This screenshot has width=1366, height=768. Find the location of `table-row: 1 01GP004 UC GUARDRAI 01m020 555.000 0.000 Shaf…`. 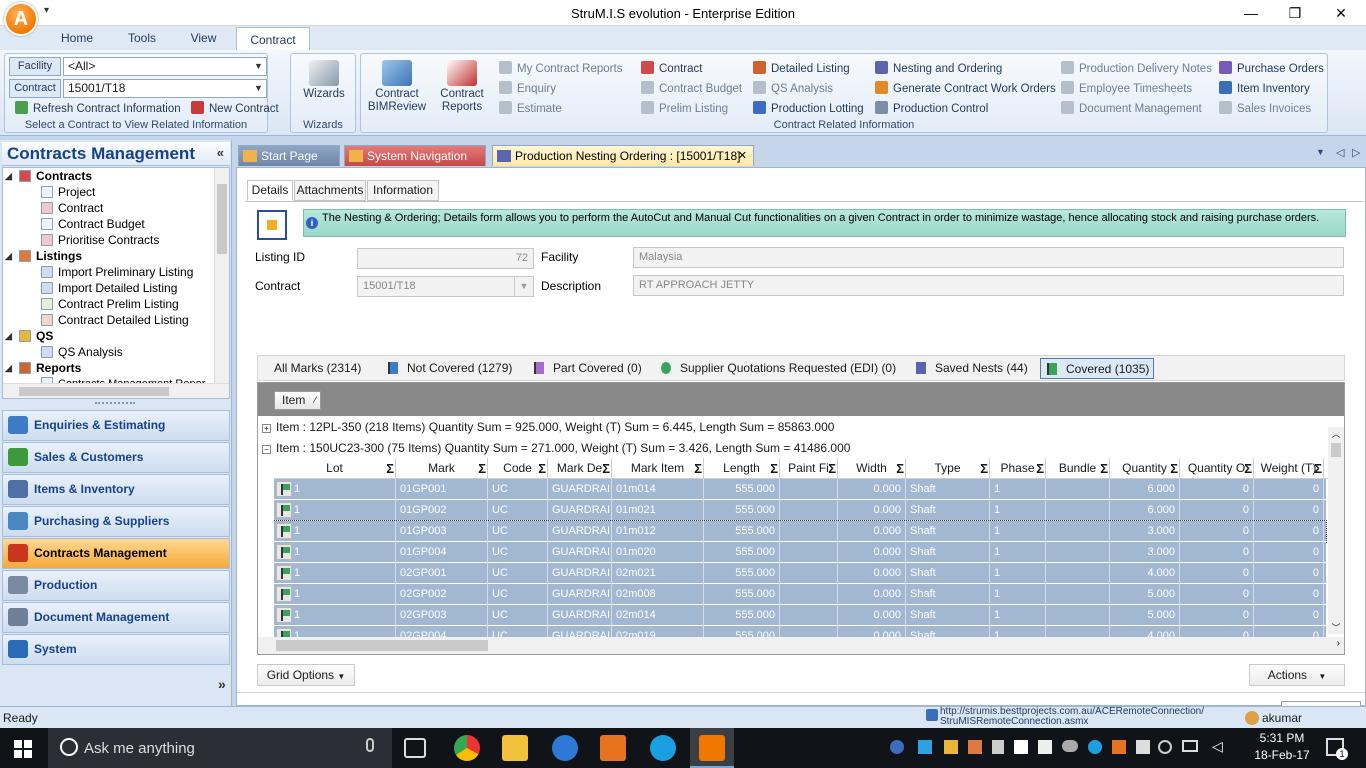

table-row: 1 01GP004 UC GUARDRAI 01m020 555.000 0.000 Shaf… is located at coordinates (800, 552).